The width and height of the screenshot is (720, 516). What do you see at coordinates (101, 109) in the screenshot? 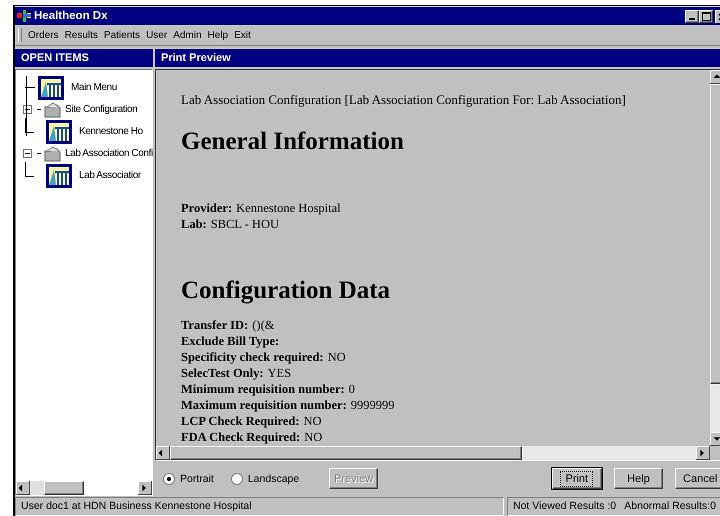
I see `tree-item: Site Configuration` at bounding box center [101, 109].